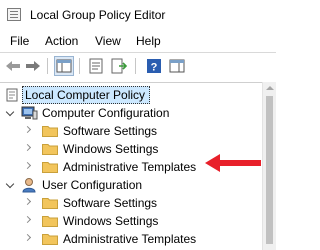 Image resolution: width=320 pixels, height=250 pixels. I want to click on tree-node-uc-windows-settings: Windows Settings, so click(131, 221).